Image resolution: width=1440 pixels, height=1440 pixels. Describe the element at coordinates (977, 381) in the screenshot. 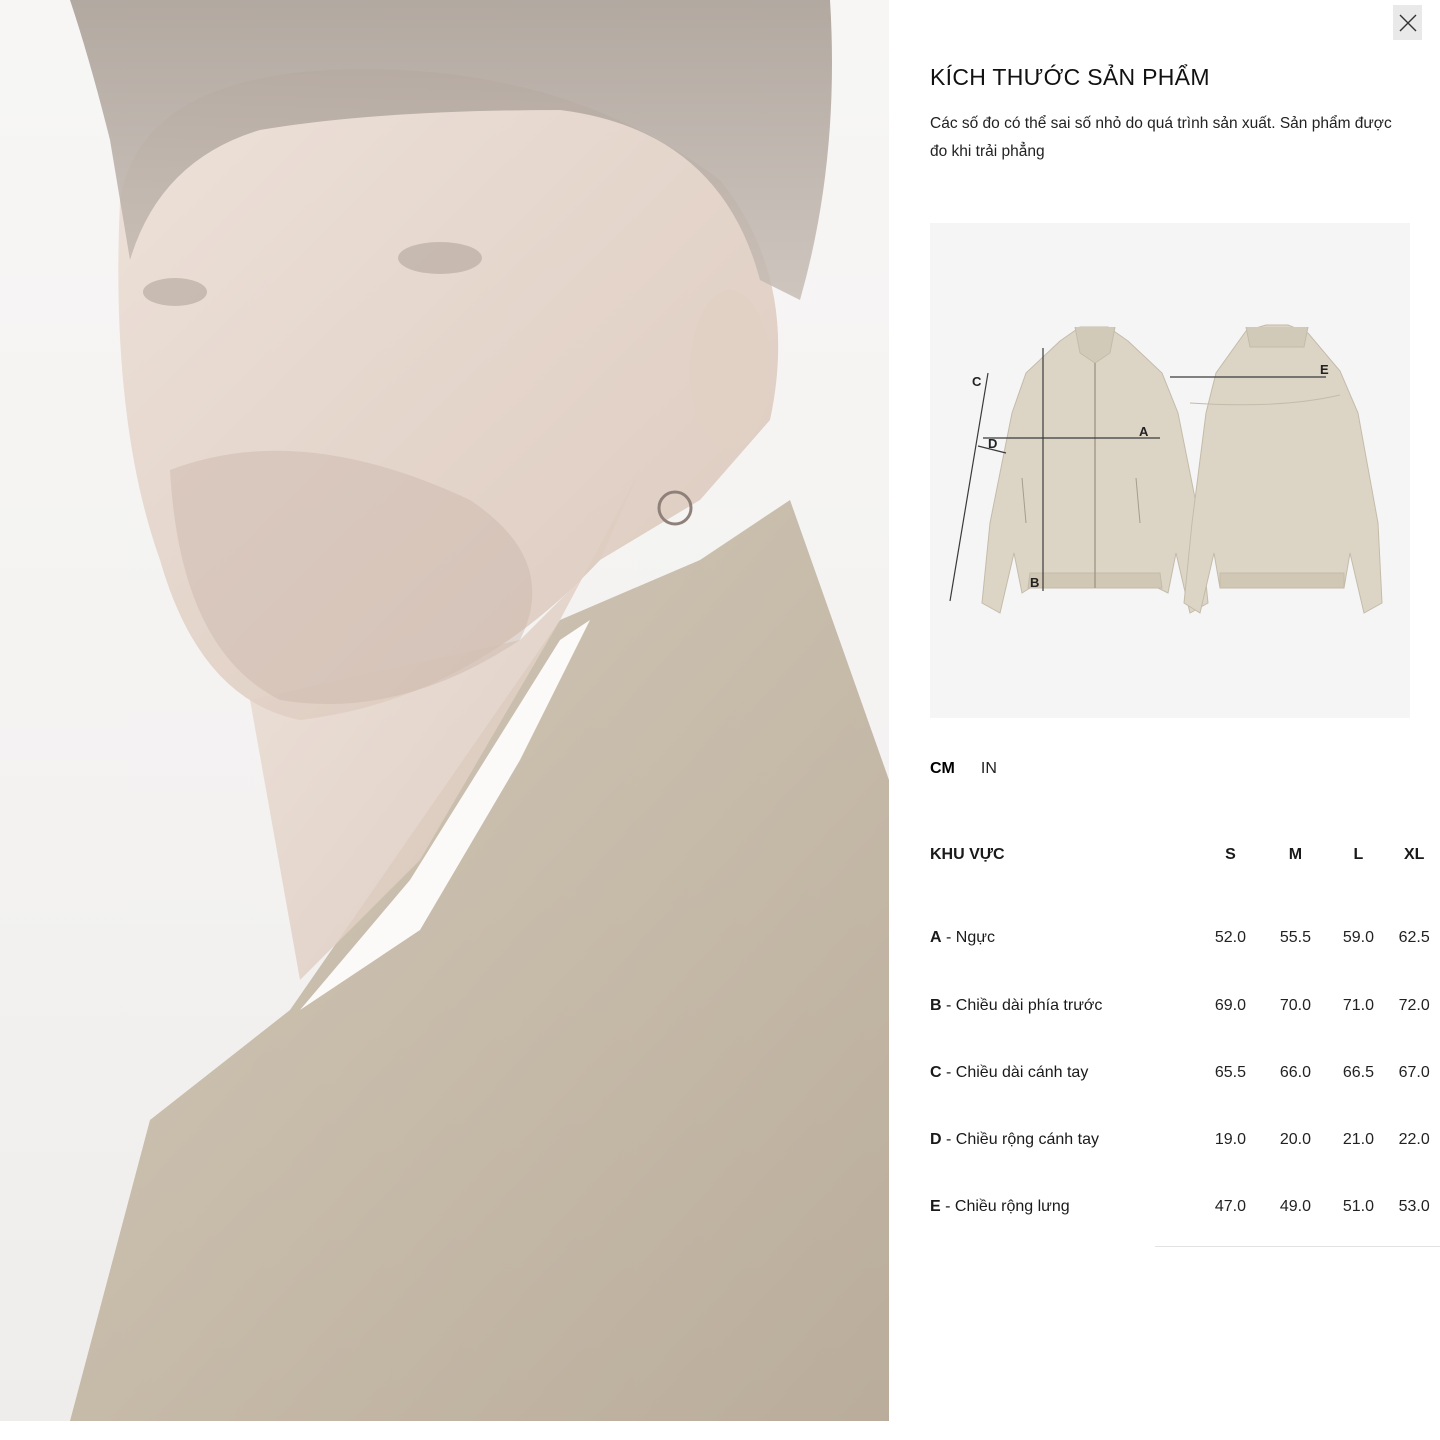

I see `diagram-label-c: C` at that location.